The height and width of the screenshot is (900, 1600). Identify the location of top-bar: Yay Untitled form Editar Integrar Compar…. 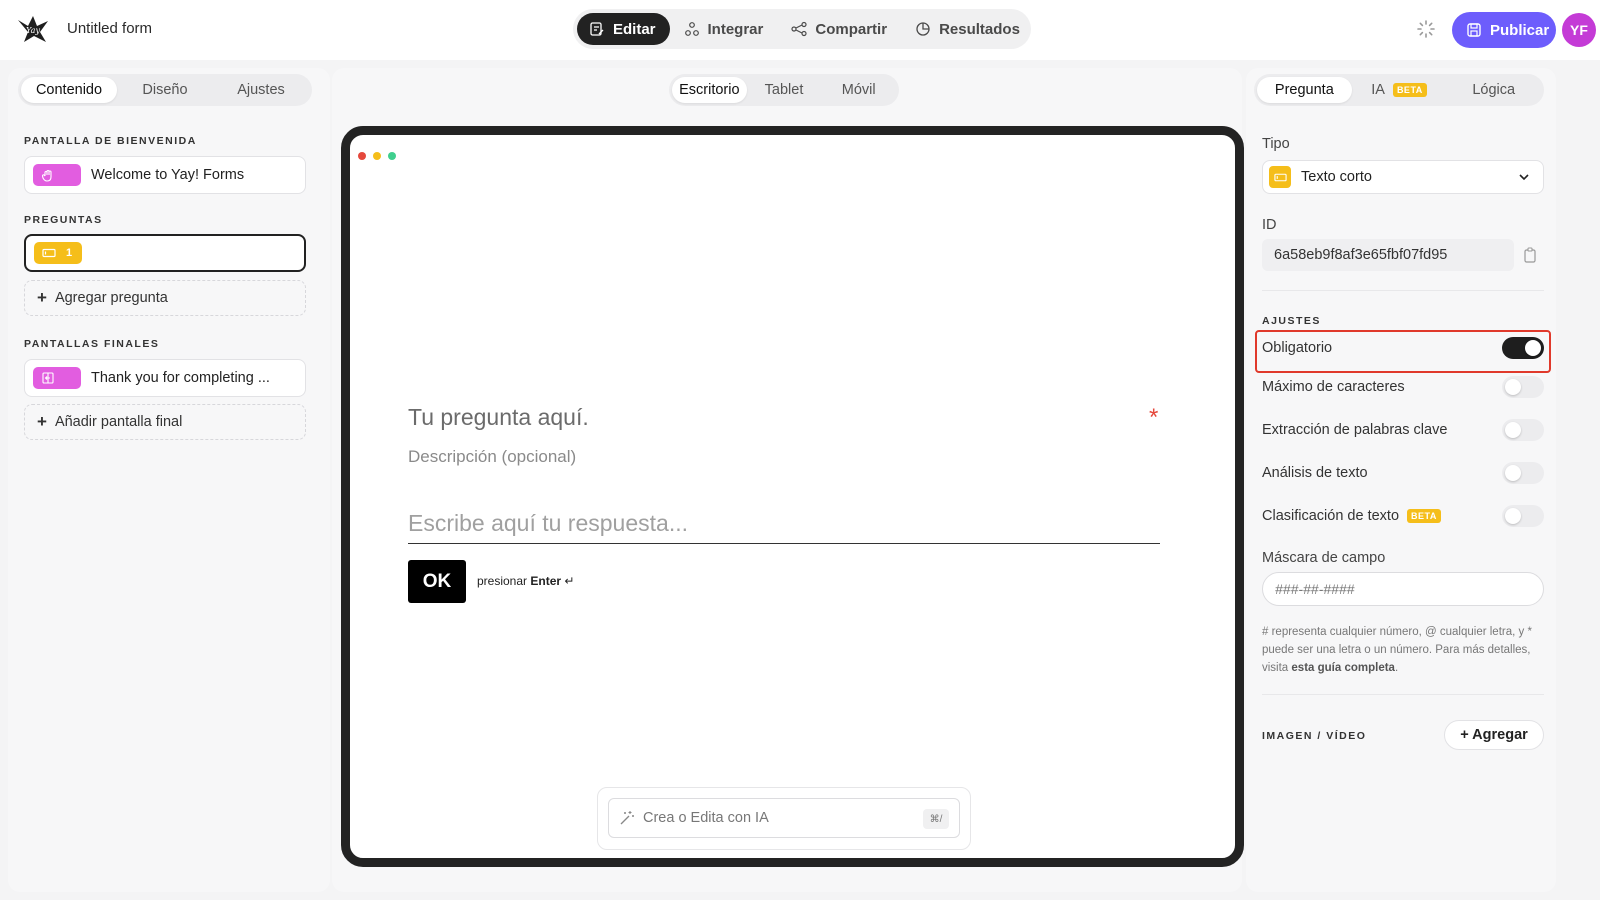
(800, 30).